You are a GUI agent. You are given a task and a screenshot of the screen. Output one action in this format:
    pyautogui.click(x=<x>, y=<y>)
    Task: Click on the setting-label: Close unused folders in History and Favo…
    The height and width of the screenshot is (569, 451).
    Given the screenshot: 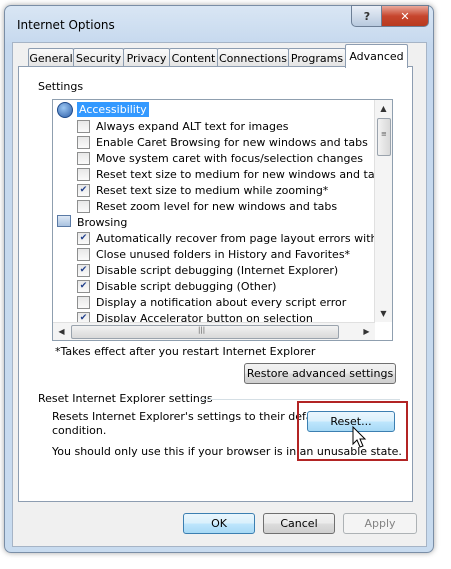 What is the action you would take?
    pyautogui.click(x=223, y=254)
    